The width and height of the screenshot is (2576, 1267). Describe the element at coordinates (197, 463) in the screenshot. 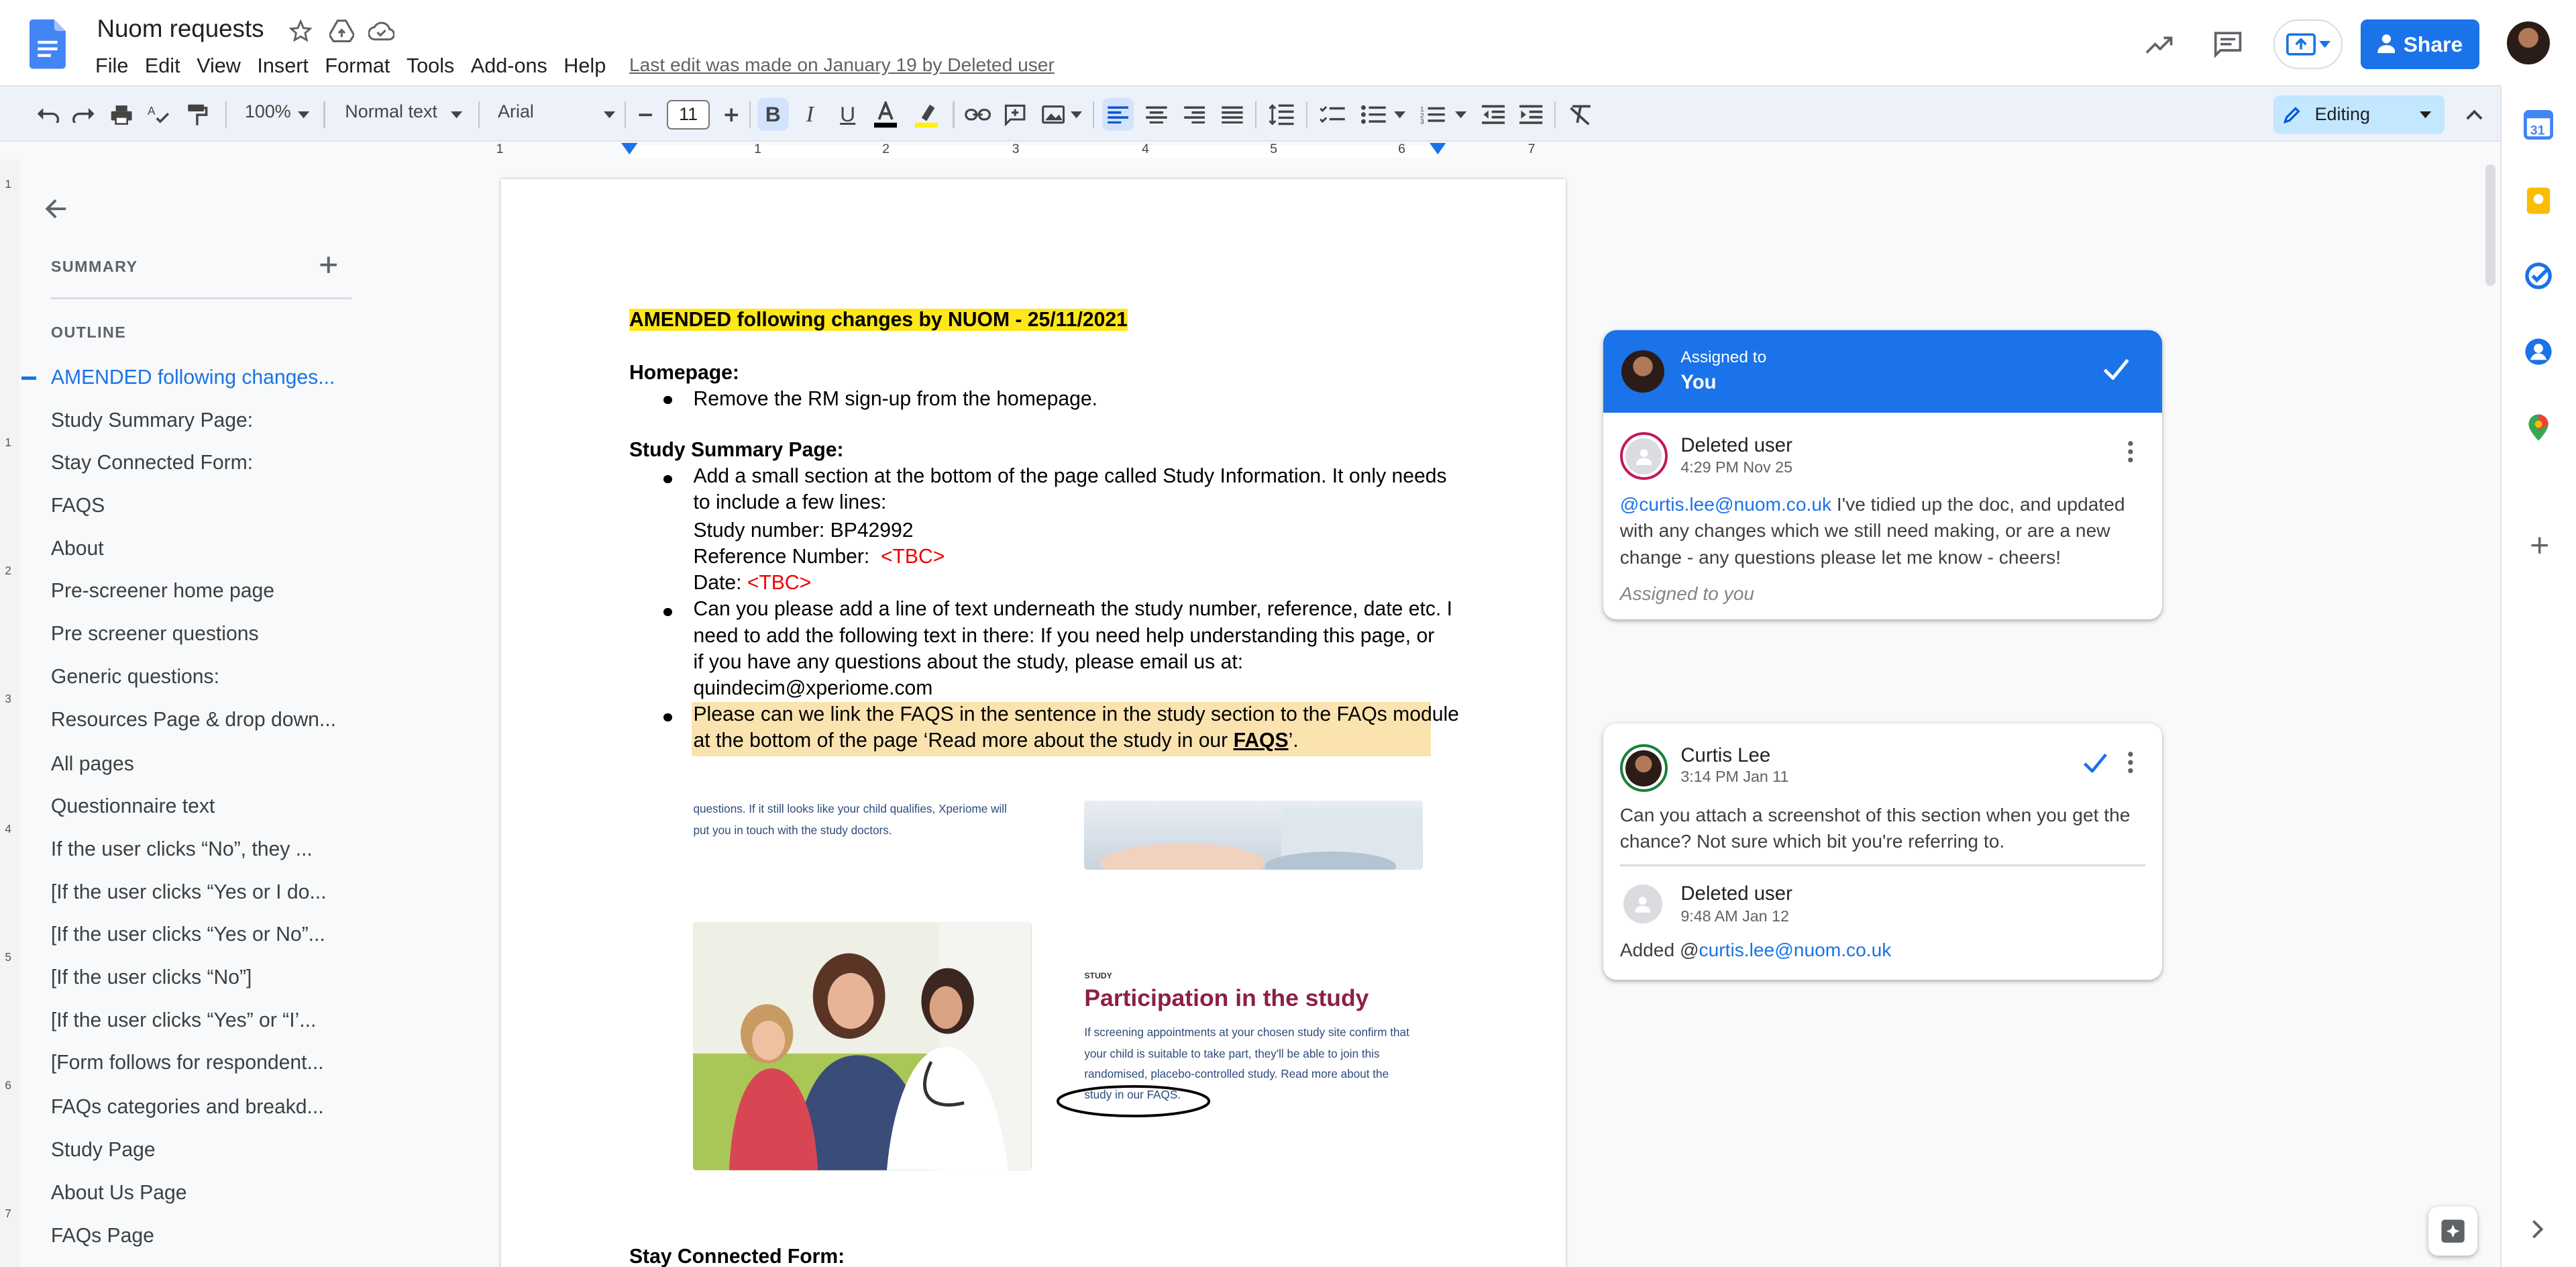

I see `outline-item: Stay Connected Form:` at that location.